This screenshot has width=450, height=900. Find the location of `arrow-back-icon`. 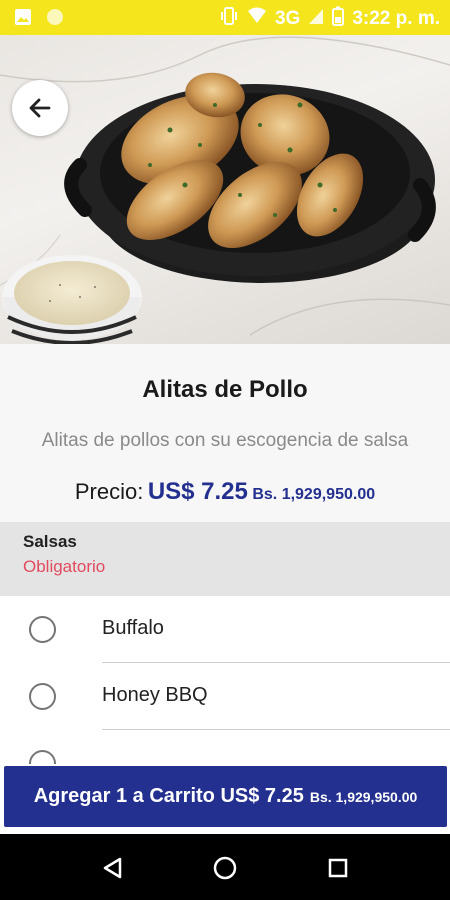

arrow-back-icon is located at coordinates (40, 108).